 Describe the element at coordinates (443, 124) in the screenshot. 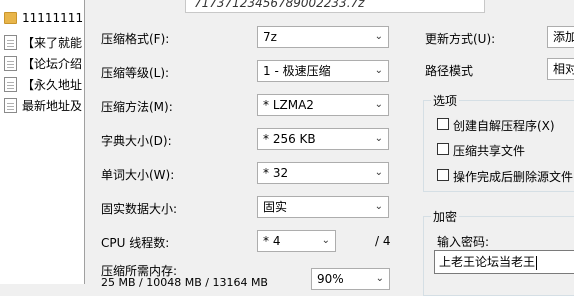

I see `sfx-checkbox` at that location.